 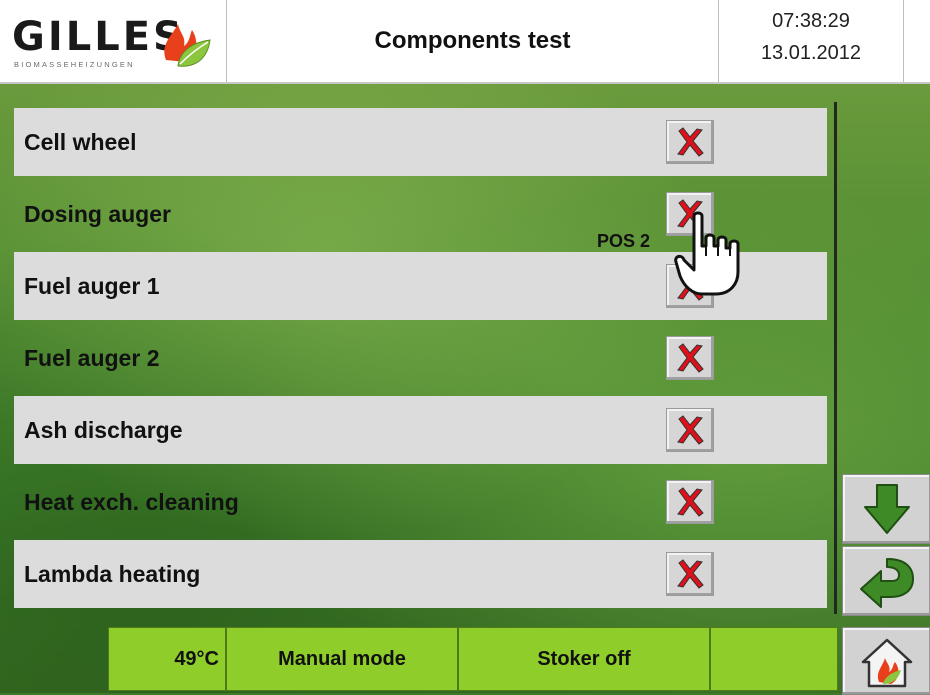 I want to click on home-flame-icon, so click(x=887, y=663).